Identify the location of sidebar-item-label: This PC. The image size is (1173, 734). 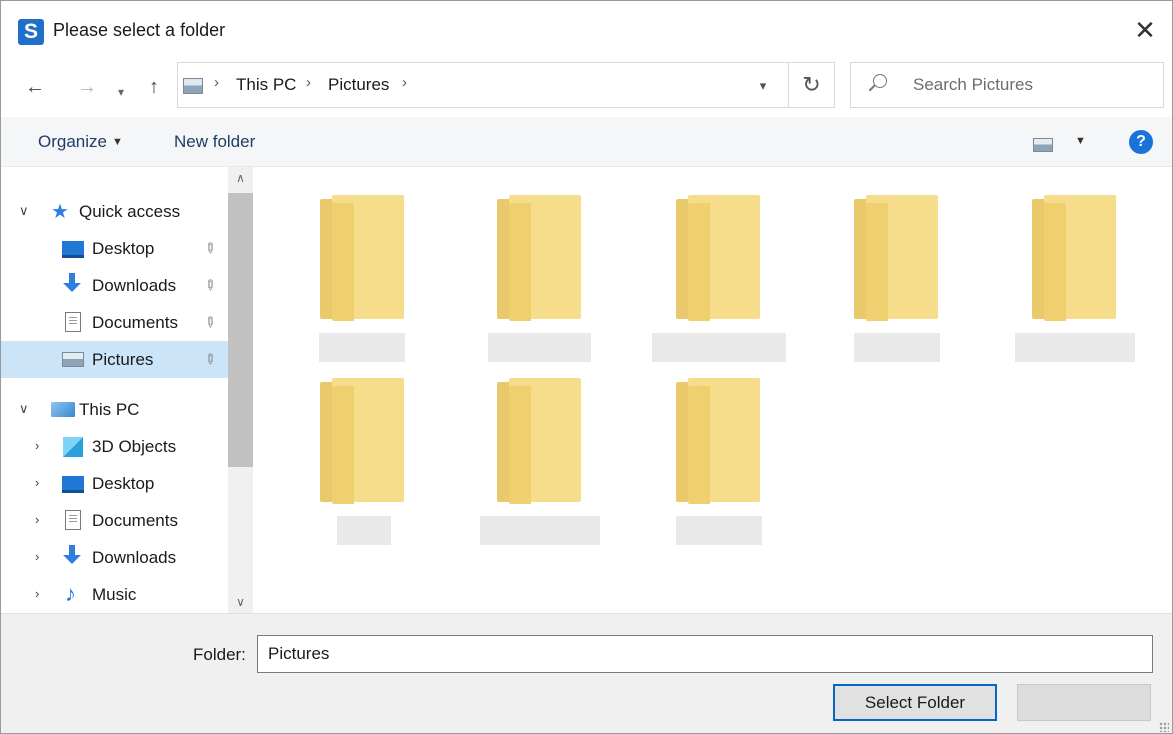
(109, 409).